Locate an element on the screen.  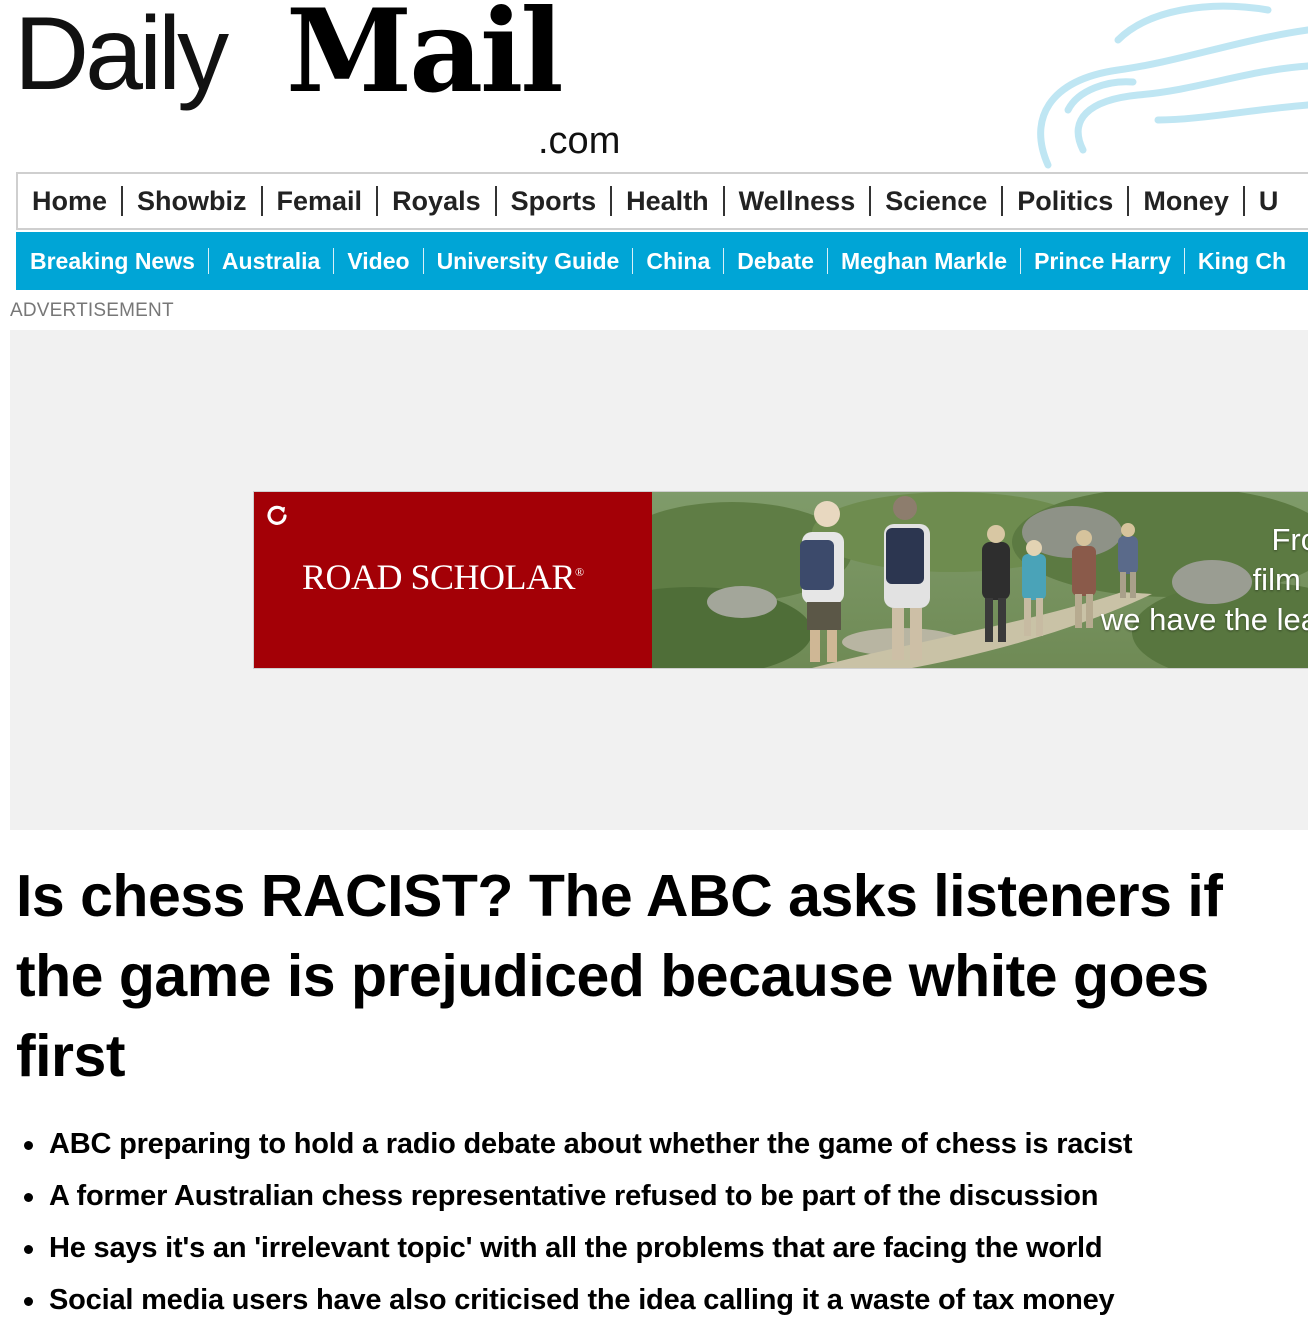
nav-item-politics: Politics is located at coordinates (1064, 201).